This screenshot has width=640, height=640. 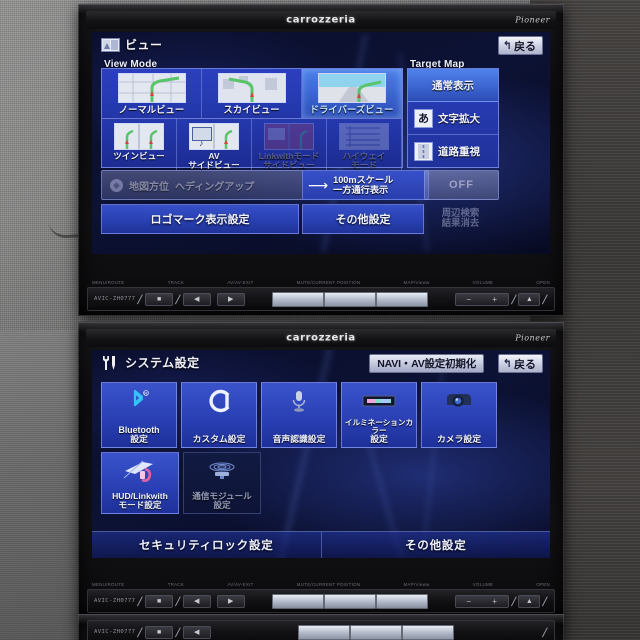 I want to click on tile-illumination-color-settings: イルミネーションカラー 設定, so click(x=379, y=415).